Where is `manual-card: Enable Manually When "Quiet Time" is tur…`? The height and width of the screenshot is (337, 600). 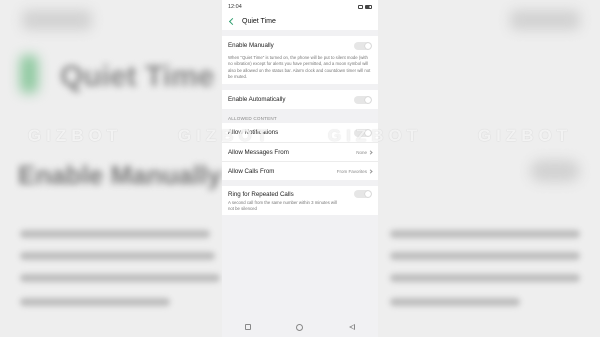 manual-card: Enable Manually When "Quiet Time" is tur… is located at coordinates (300, 60).